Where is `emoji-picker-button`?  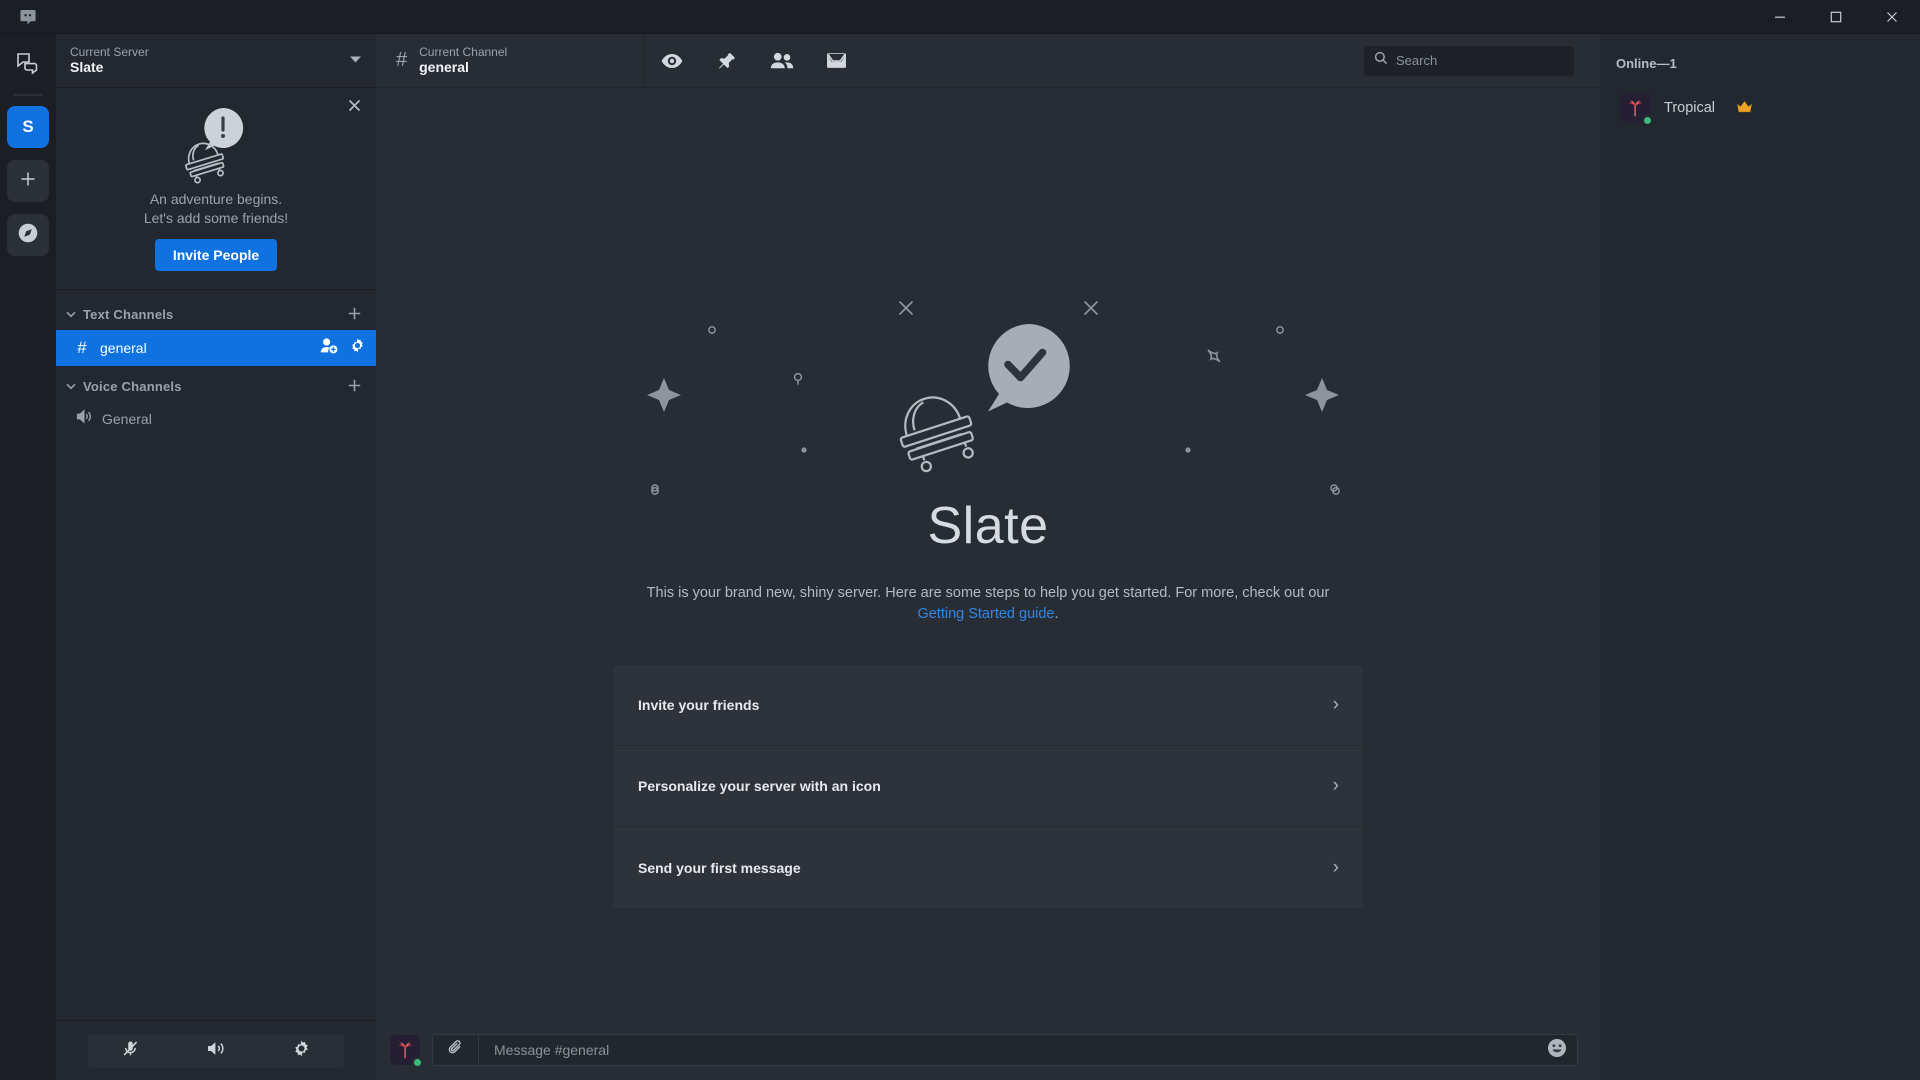
emoji-picker-button is located at coordinates (1557, 1050).